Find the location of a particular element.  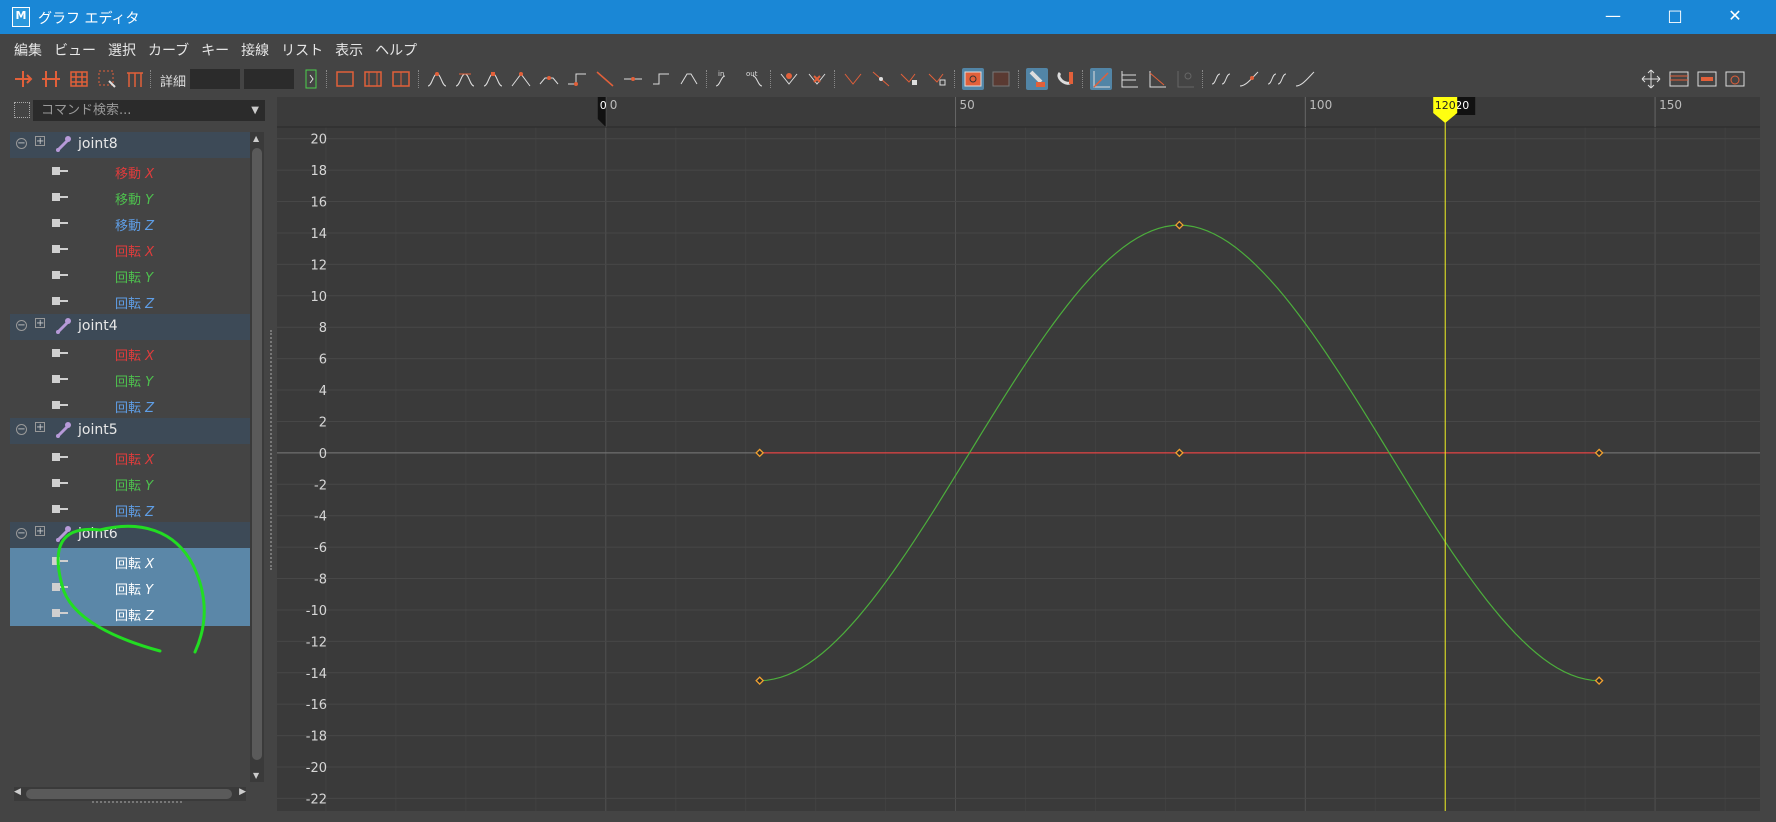

time-editor-icon is located at coordinates (1735, 79).